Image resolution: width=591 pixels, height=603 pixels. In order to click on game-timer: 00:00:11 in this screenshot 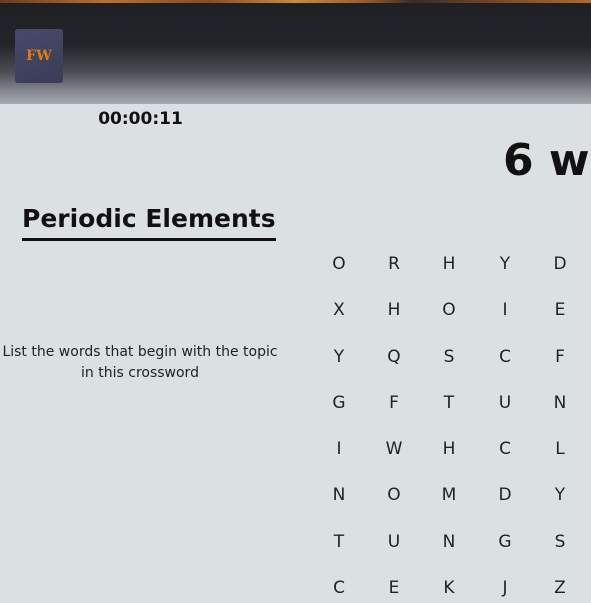, I will do `click(140, 119)`.